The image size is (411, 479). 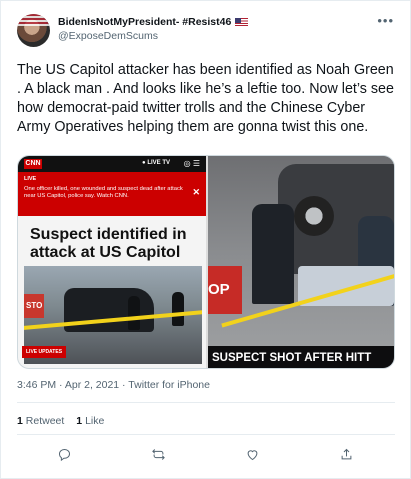 I want to click on avatar-flag-overlay, so click(x=33, y=20).